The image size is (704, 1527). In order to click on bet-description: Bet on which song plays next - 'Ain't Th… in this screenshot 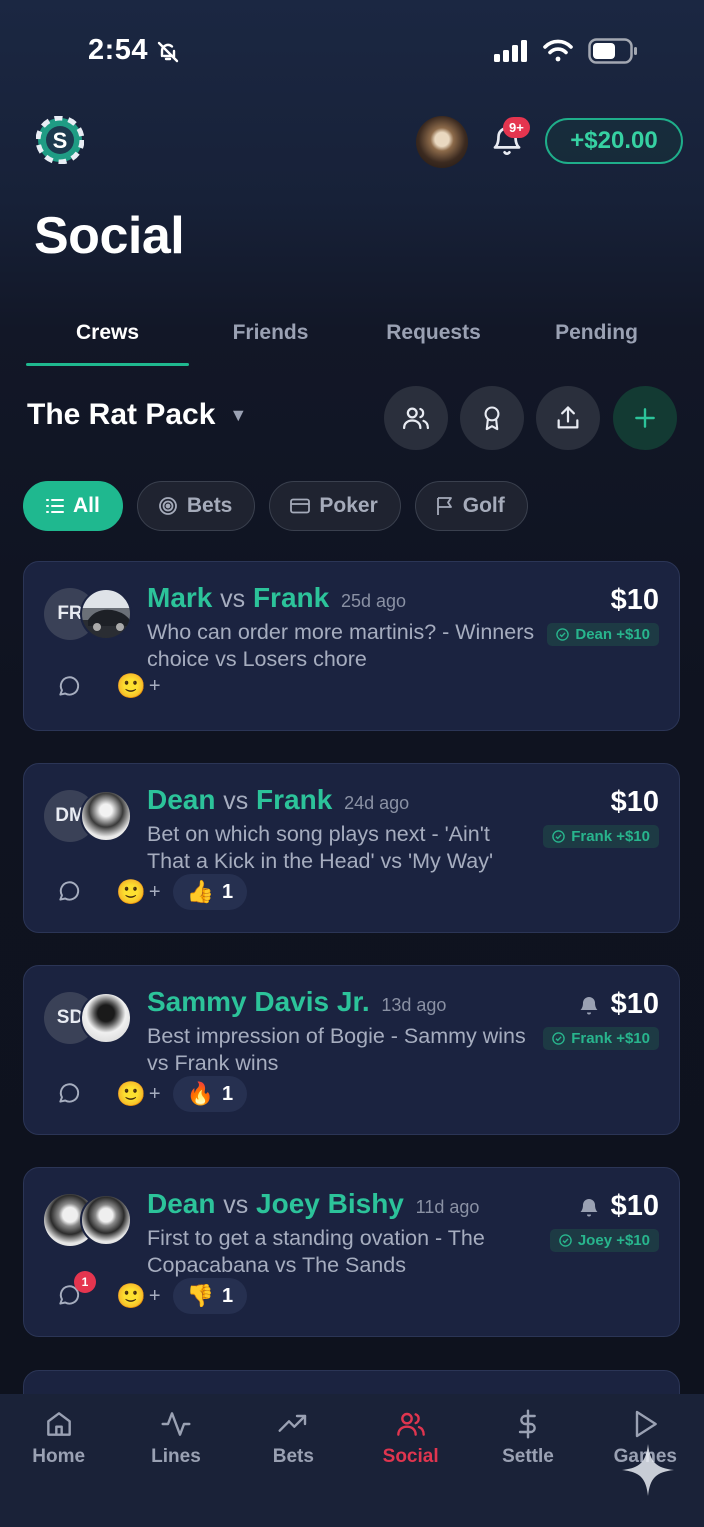, I will do `click(320, 847)`.